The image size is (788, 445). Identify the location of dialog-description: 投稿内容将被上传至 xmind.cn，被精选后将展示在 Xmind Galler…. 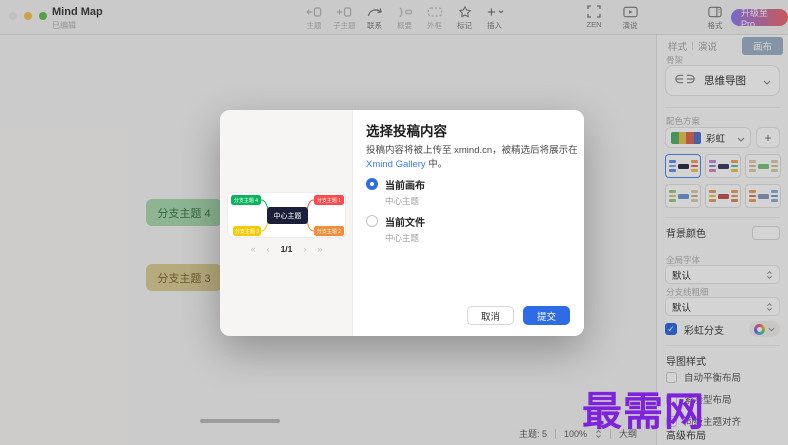
(472, 158).